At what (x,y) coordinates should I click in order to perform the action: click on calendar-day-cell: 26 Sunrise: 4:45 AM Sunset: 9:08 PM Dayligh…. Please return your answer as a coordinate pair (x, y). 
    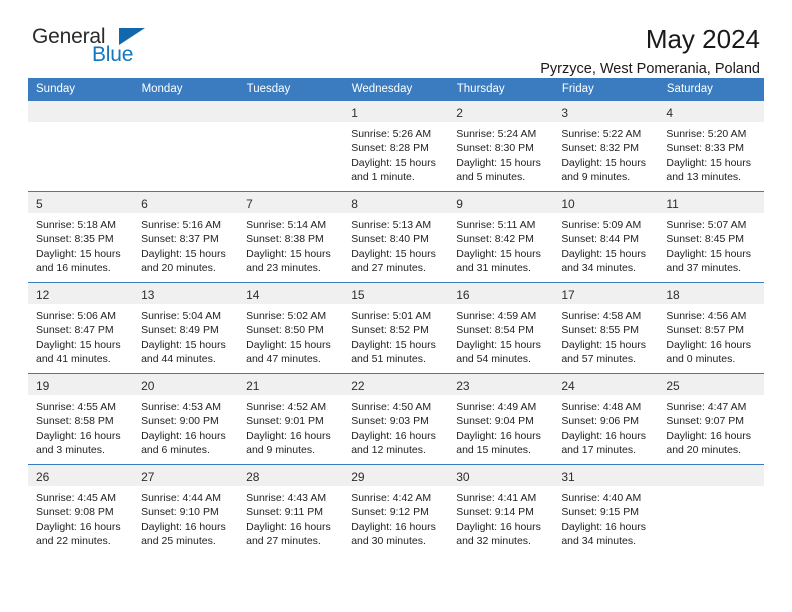
    Looking at the image, I should click on (81, 509).